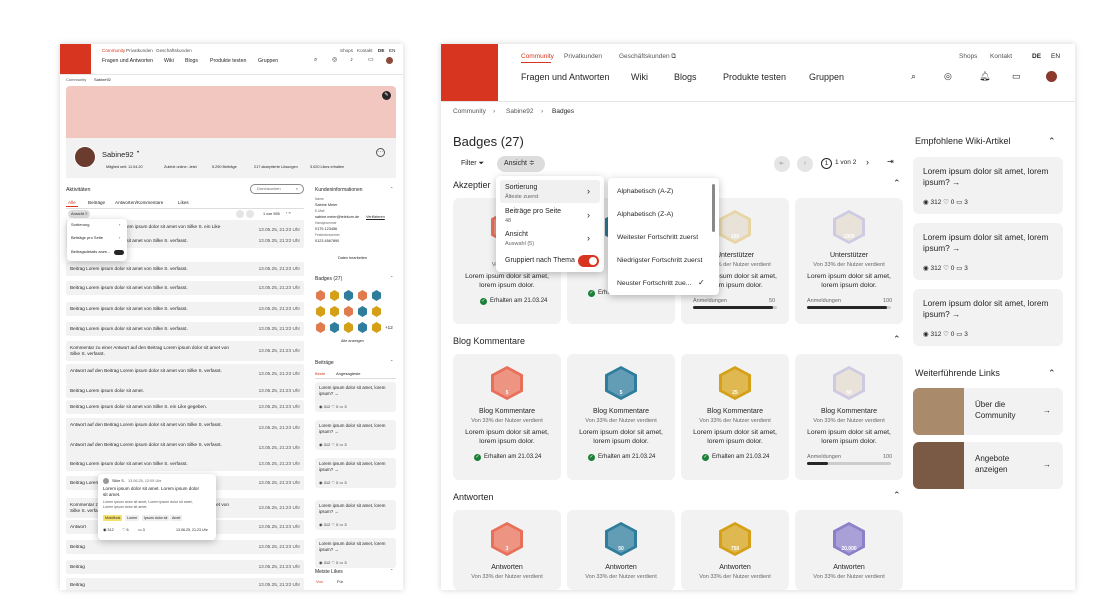  I want to click on tooltip-user: Silke S., so click(118, 481).